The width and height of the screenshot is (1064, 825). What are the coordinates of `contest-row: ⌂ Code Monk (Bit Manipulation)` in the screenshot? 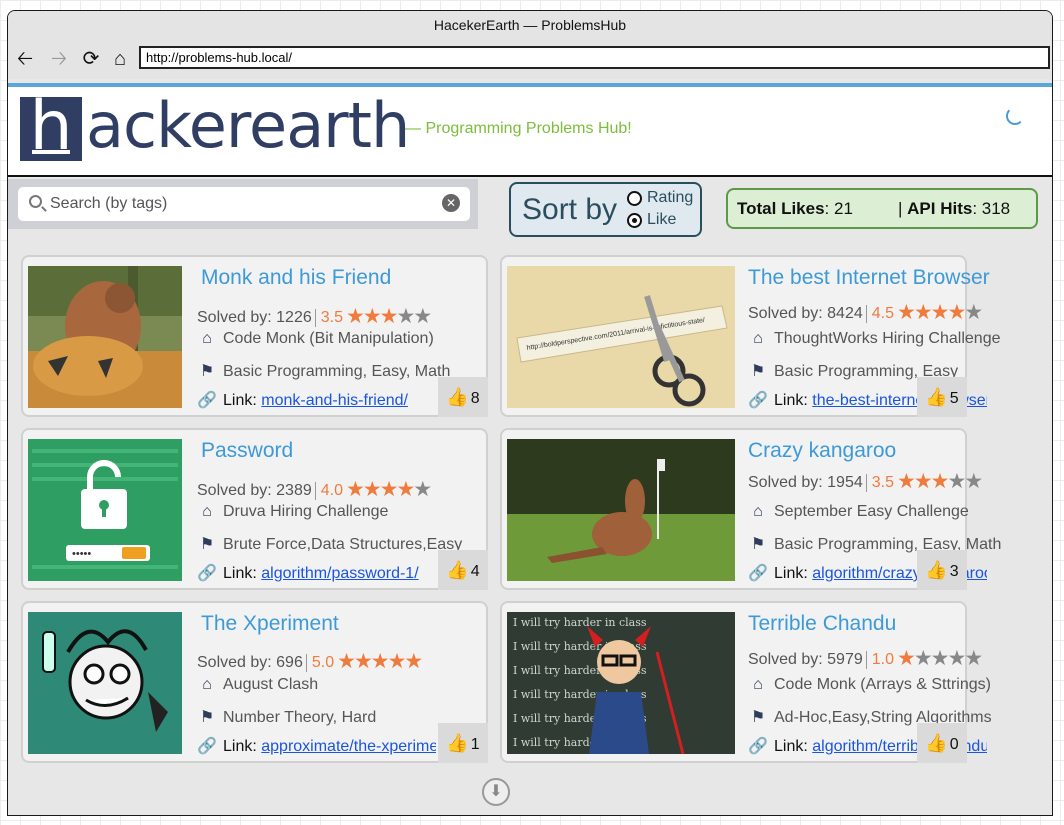 It's located at (315, 339).